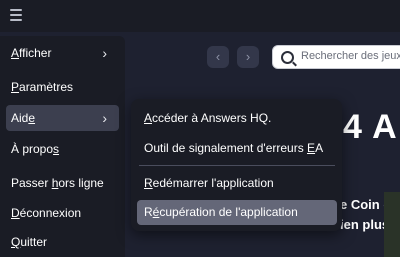 The height and width of the screenshot is (257, 400). I want to click on forward-button: ›, so click(248, 57).